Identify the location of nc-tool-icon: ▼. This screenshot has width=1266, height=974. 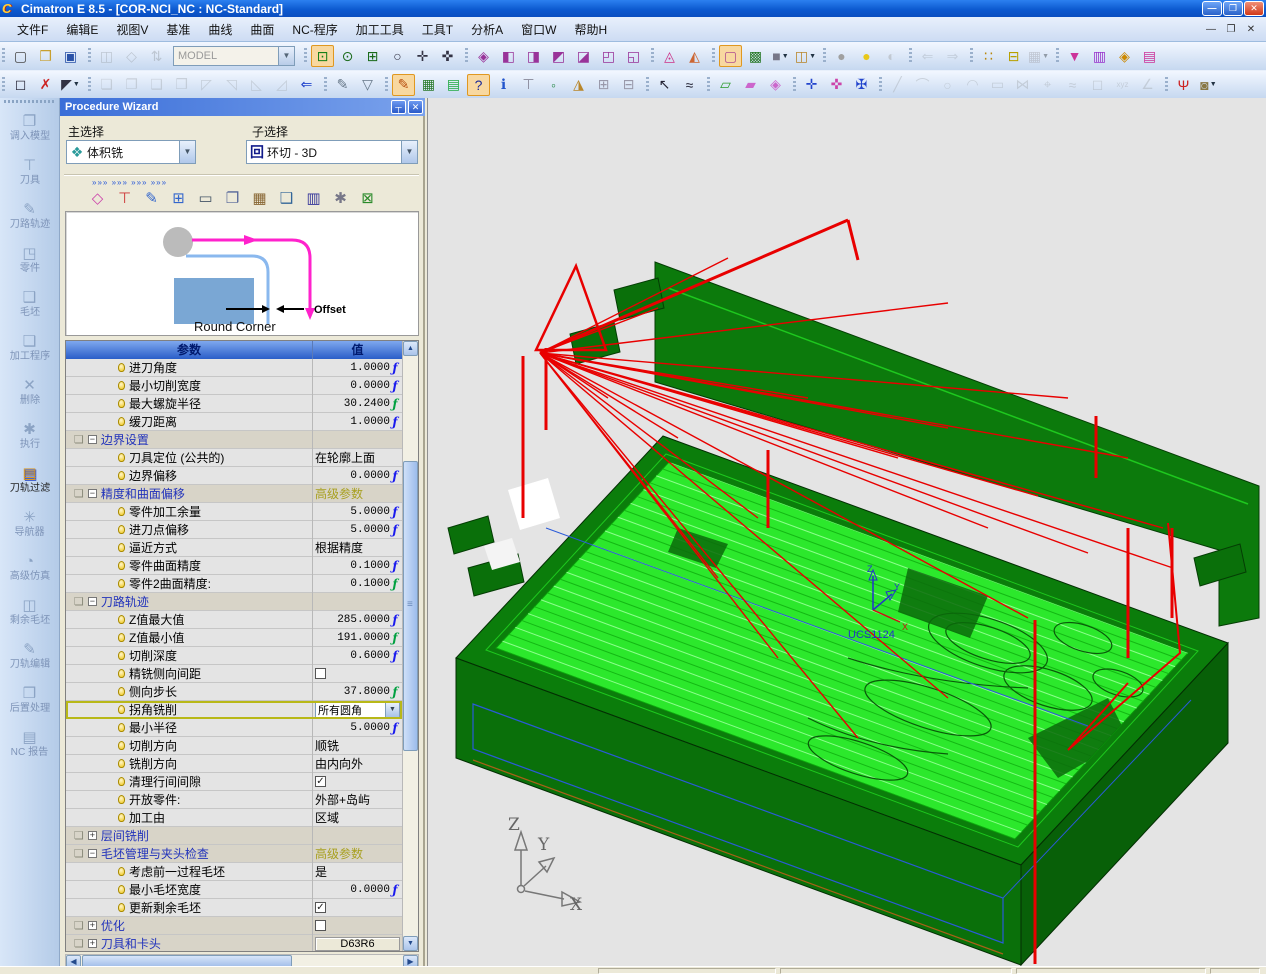
(1074, 56).